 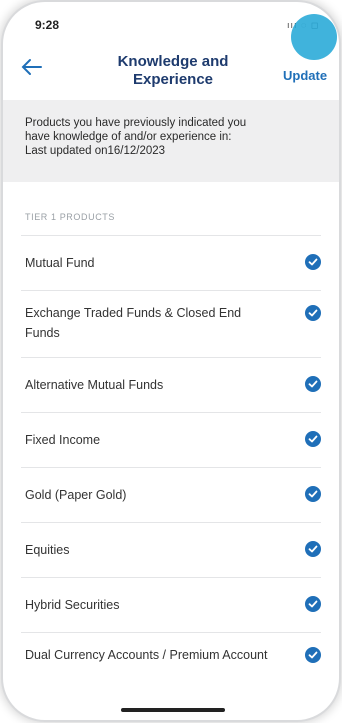 I want to click on product-row: Exchange Traded Funds & Closed End Funds, so click(x=171, y=323).